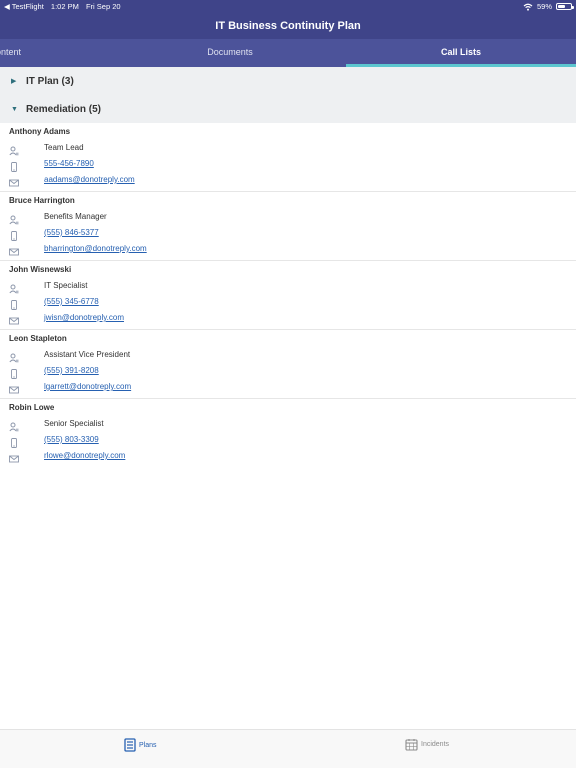 This screenshot has width=576, height=768. What do you see at coordinates (435, 744) in the screenshot?
I see `bottom-tab-label: Incidents` at bounding box center [435, 744].